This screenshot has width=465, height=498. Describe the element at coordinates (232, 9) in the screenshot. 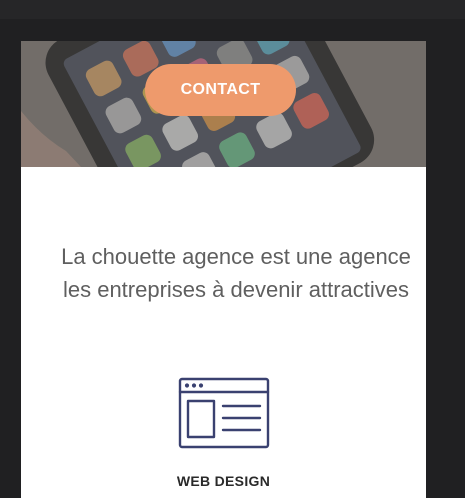

I see `top-bar` at that location.